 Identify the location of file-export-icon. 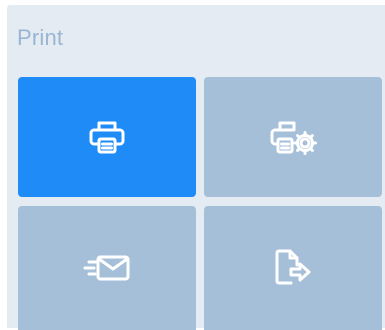
(293, 268).